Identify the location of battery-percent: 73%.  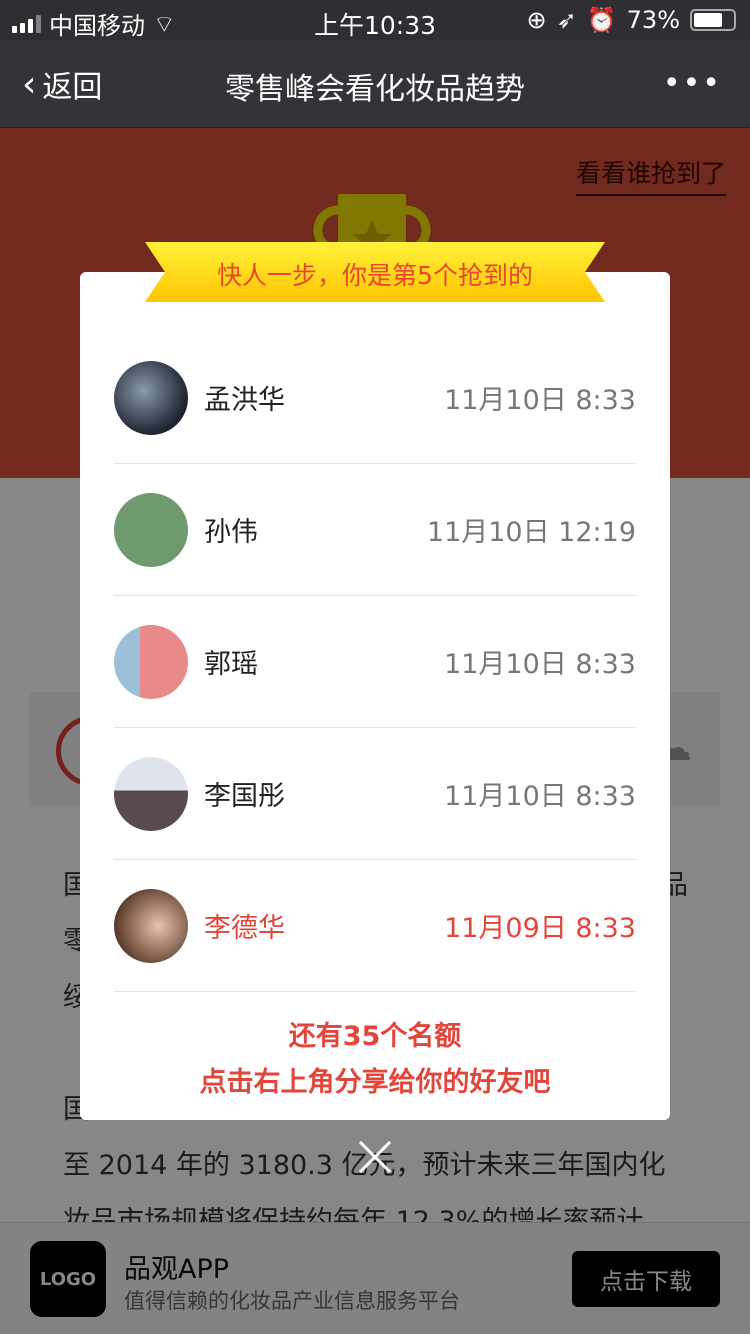
(653, 20).